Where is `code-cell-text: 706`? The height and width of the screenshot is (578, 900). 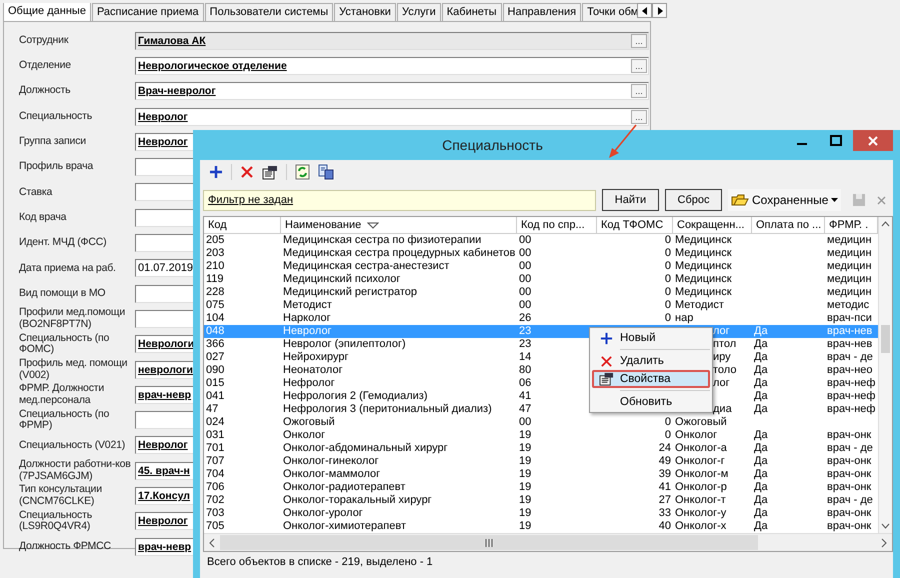 code-cell-text: 706 is located at coordinates (215, 487).